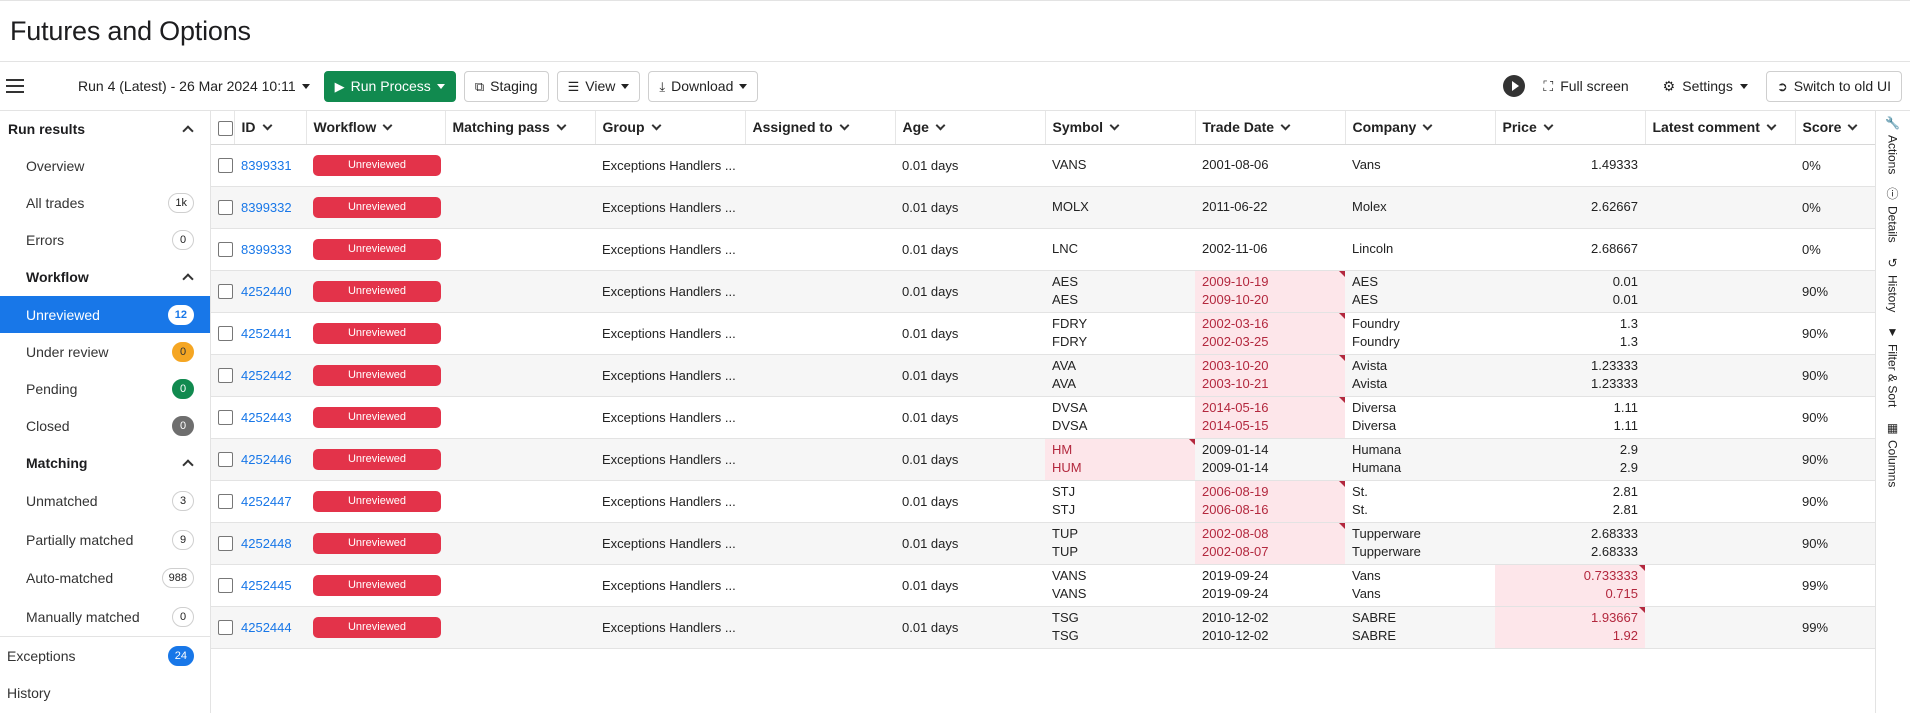 The image size is (1910, 714). What do you see at coordinates (1420, 128) in the screenshot?
I see `column-header-company: Company` at bounding box center [1420, 128].